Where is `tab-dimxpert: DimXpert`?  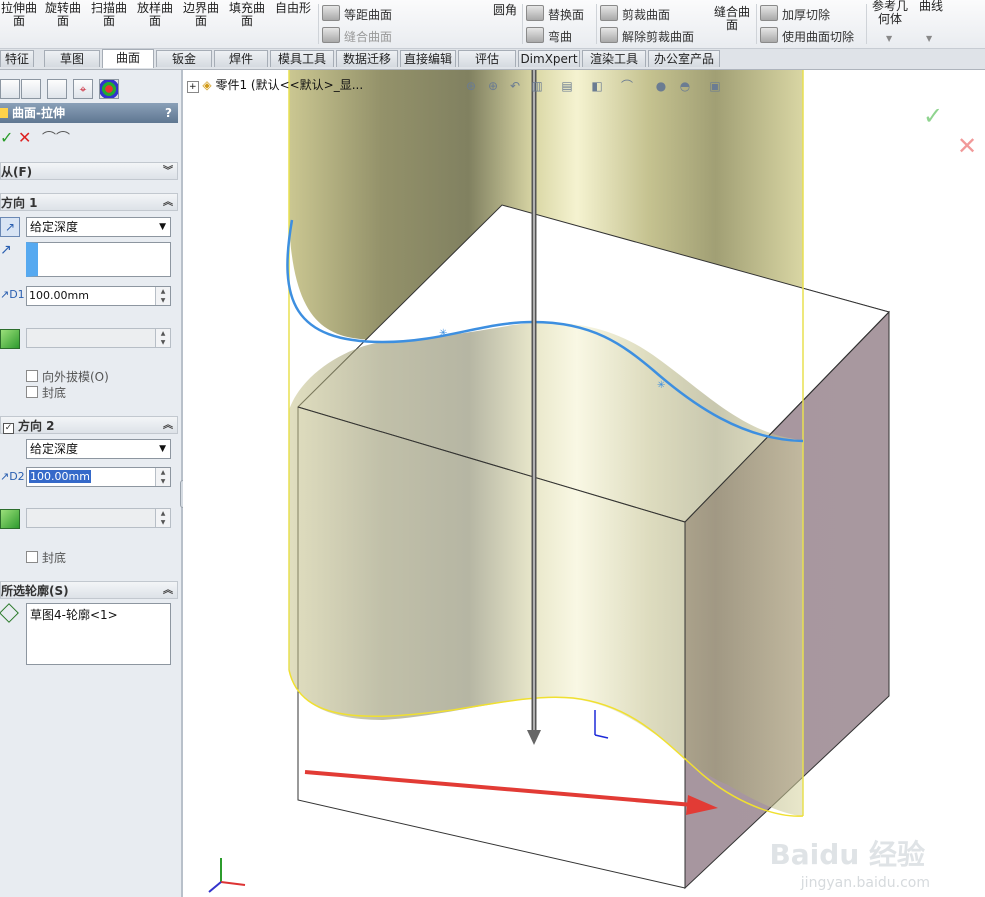
tab-dimxpert: DimXpert is located at coordinates (549, 58).